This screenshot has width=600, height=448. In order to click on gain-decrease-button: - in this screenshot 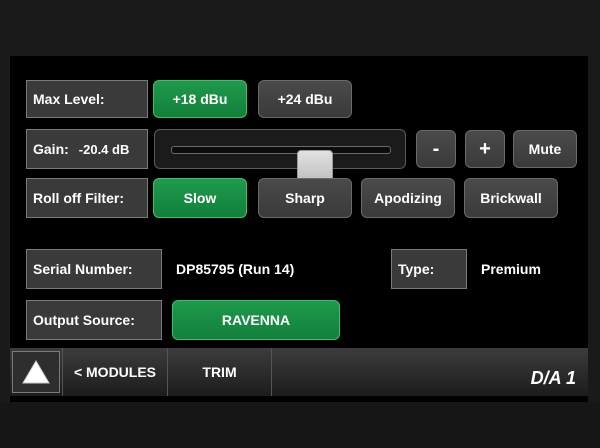, I will do `click(436, 149)`.